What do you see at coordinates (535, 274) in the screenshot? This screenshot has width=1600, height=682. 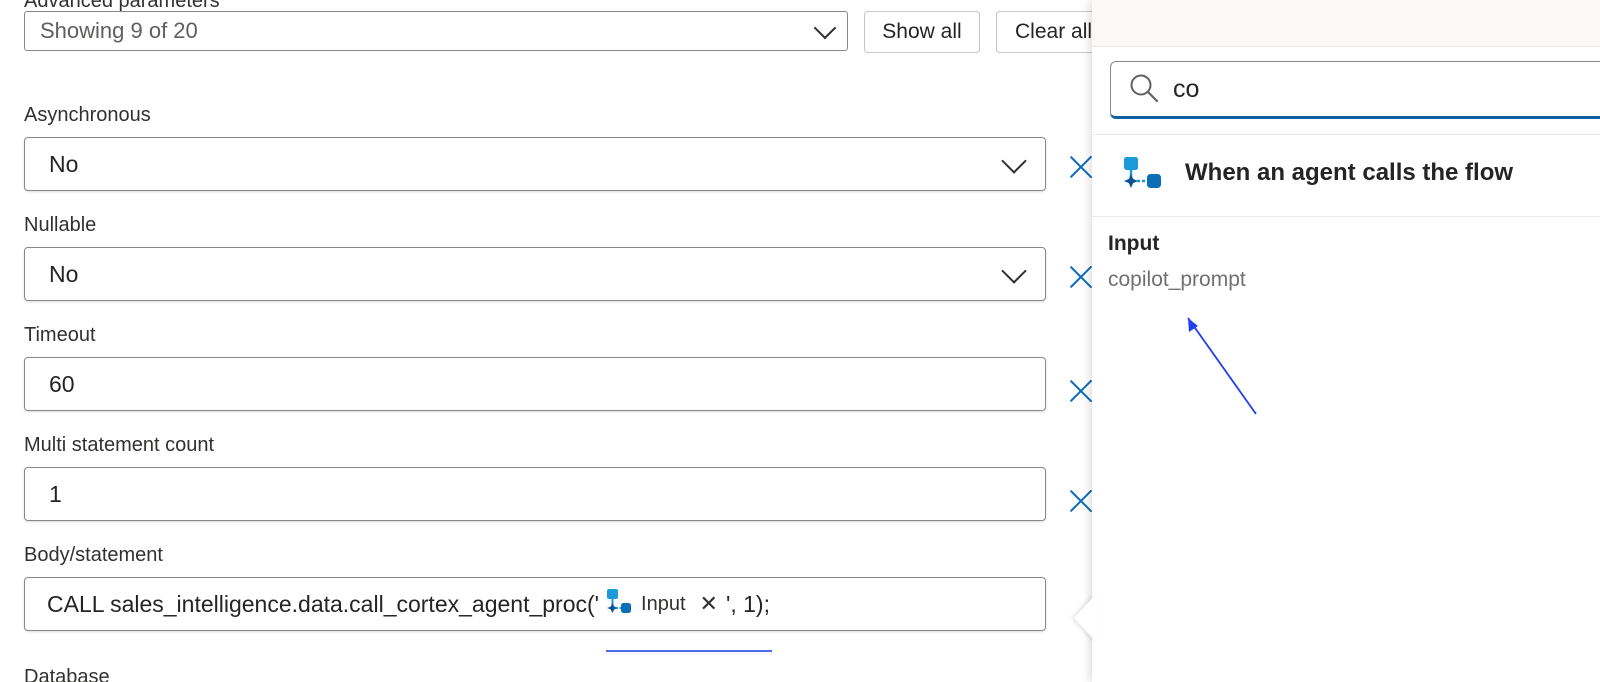 I see `nullable-dropdown: No` at bounding box center [535, 274].